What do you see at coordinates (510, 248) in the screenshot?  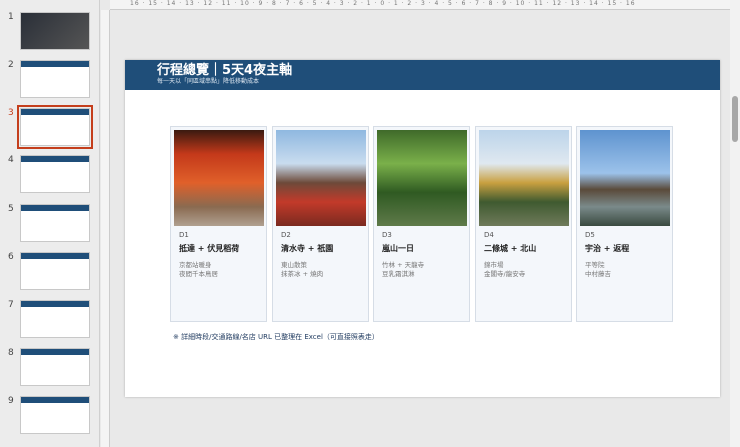 I see `day-title: 二條城 + 北山` at bounding box center [510, 248].